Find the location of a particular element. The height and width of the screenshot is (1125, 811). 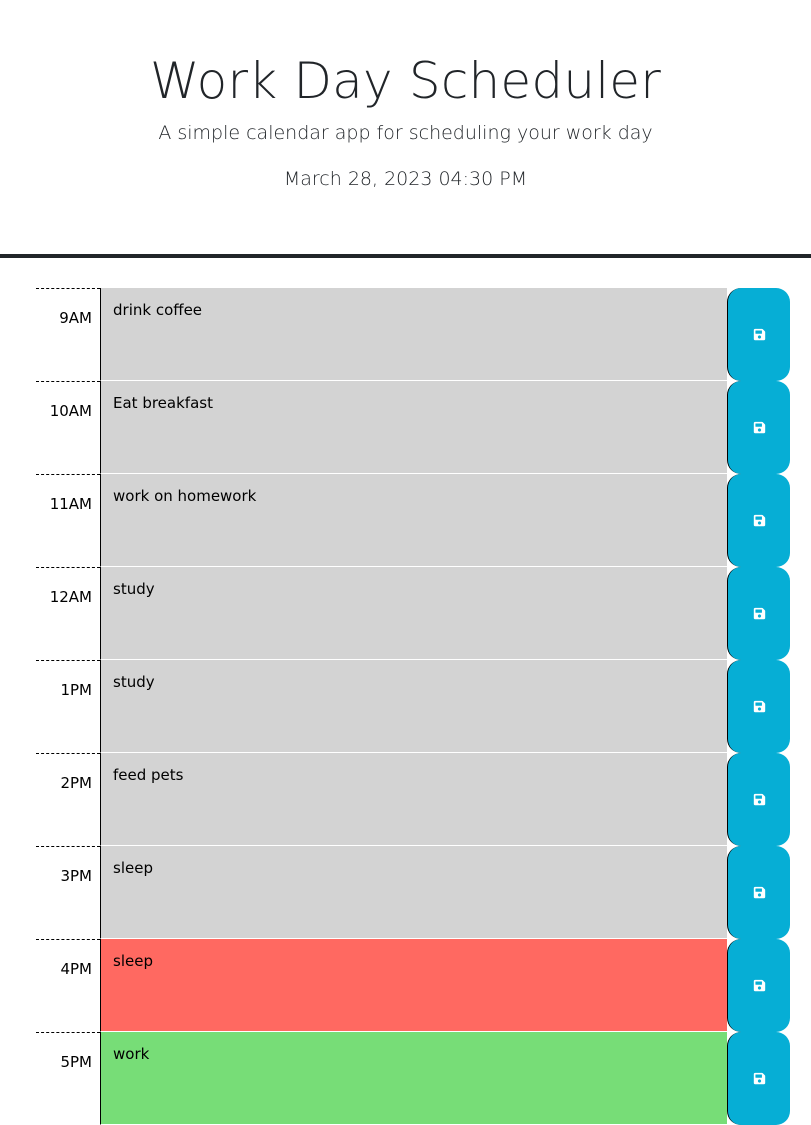

hour-label: 12AM is located at coordinates (68, 613).